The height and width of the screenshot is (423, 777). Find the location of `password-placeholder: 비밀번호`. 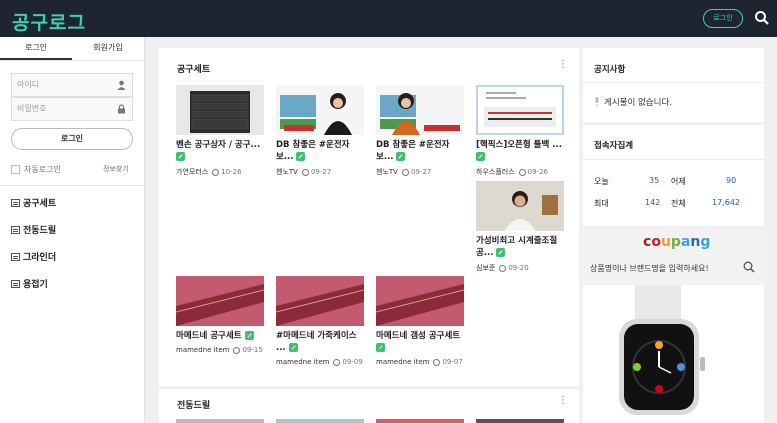

password-placeholder: 비밀번호 is located at coordinates (32, 108).